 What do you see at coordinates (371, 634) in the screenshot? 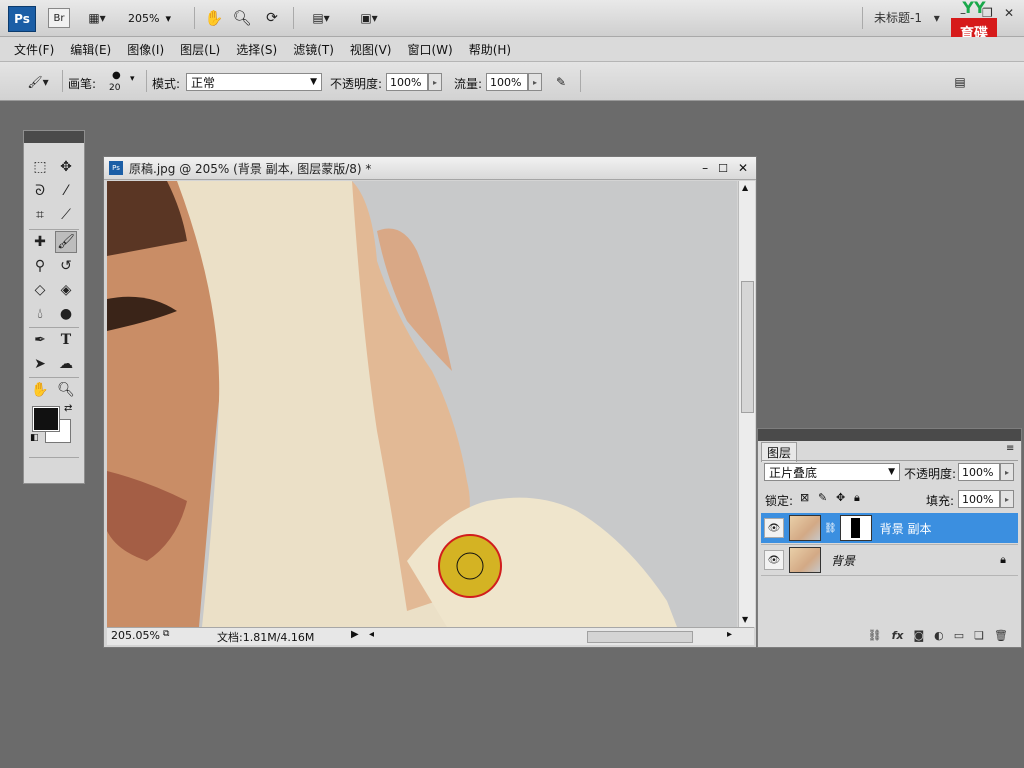
I see `scroll-left-icon: ◂` at bounding box center [371, 634].